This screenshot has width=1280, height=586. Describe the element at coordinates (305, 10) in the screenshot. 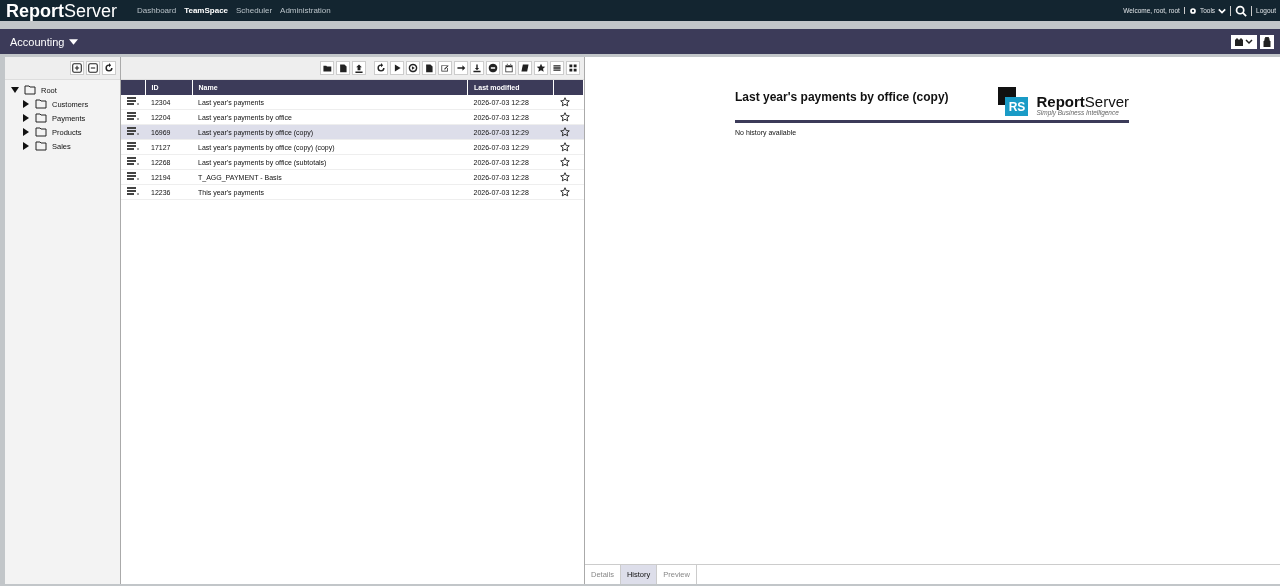

I see `nav-link: Administration` at that location.